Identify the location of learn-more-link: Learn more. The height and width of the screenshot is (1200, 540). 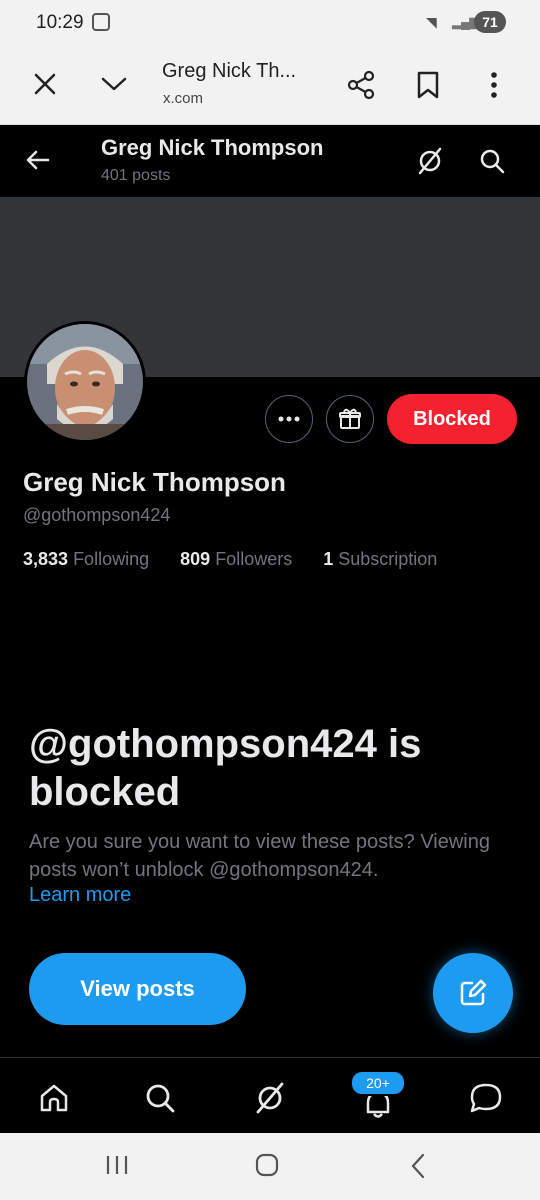
(80, 895).